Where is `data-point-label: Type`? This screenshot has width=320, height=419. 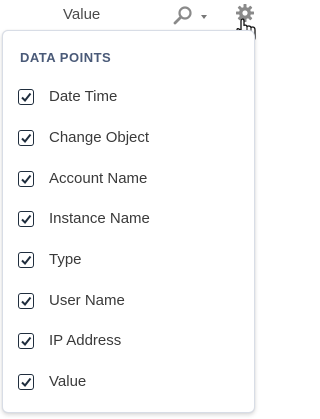 data-point-label: Type is located at coordinates (65, 259).